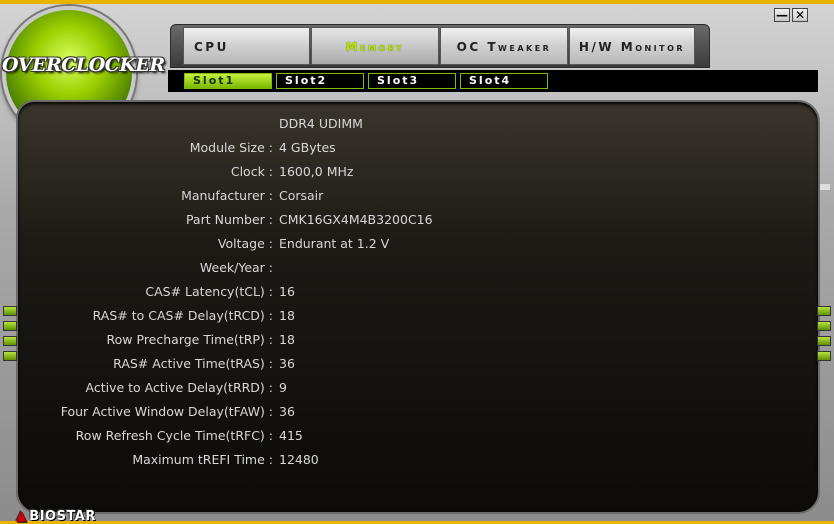 This screenshot has width=834, height=524. What do you see at coordinates (417, 199) in the screenshot?
I see `spec-row: Manufacturer : Corsair` at bounding box center [417, 199].